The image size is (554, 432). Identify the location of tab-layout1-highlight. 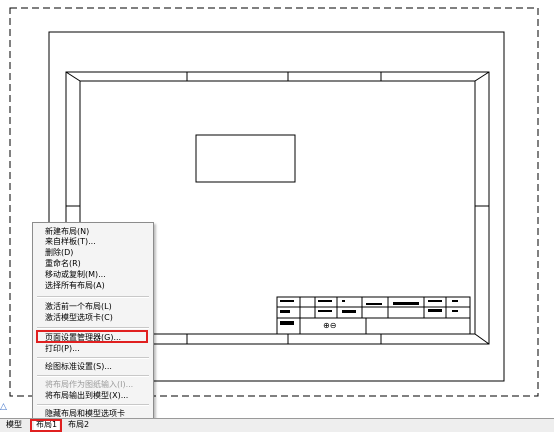
(46, 425).